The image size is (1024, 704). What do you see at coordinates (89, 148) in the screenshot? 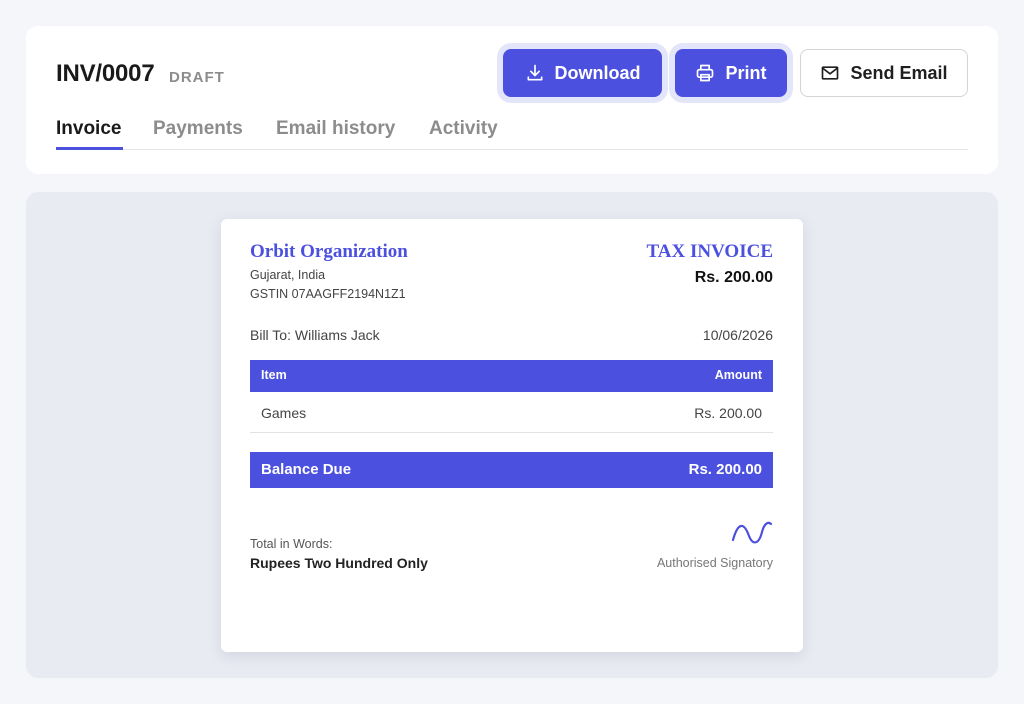
I see `active-tab-indicator` at bounding box center [89, 148].